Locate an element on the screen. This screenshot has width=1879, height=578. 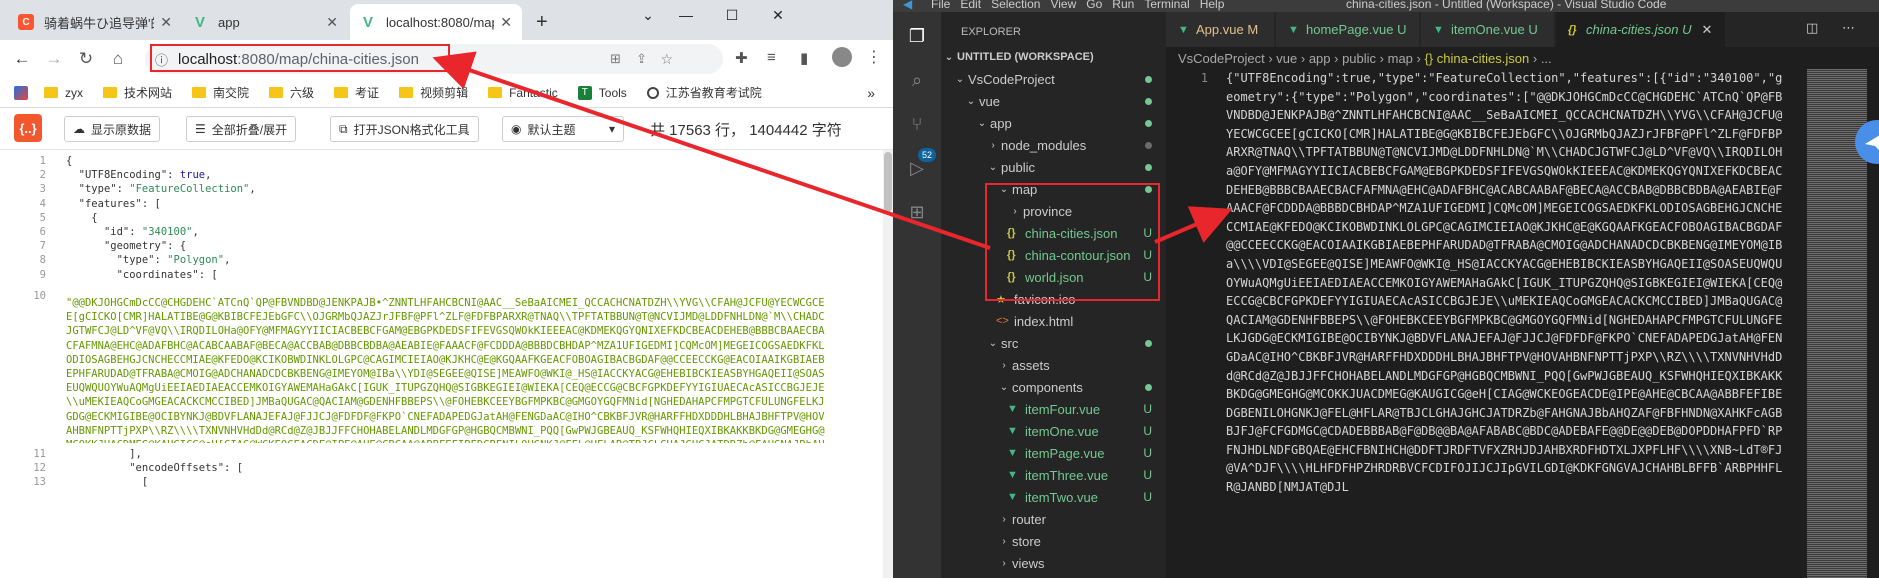
arrow-to-url is located at coordinates (711, 150).